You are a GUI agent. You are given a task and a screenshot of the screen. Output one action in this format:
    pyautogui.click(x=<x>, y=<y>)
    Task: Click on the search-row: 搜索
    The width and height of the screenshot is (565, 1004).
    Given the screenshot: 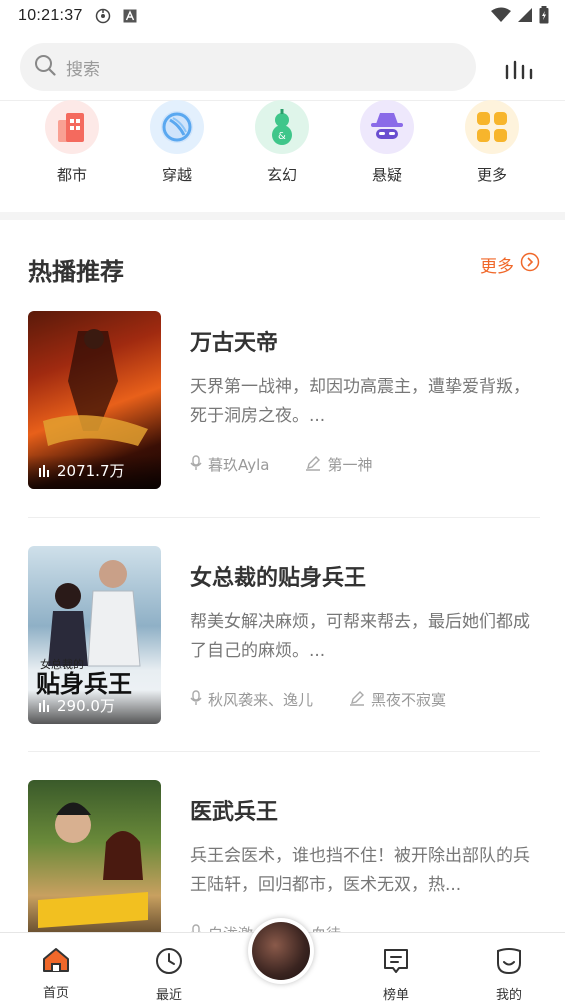 What is the action you would take?
    pyautogui.click(x=282, y=68)
    